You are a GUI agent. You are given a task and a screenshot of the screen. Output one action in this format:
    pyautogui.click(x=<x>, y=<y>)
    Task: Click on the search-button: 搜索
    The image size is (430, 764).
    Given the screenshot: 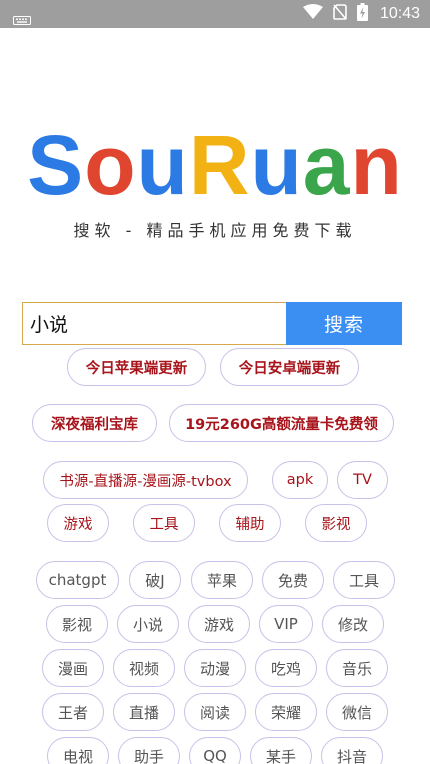 What is the action you would take?
    pyautogui.click(x=344, y=323)
    